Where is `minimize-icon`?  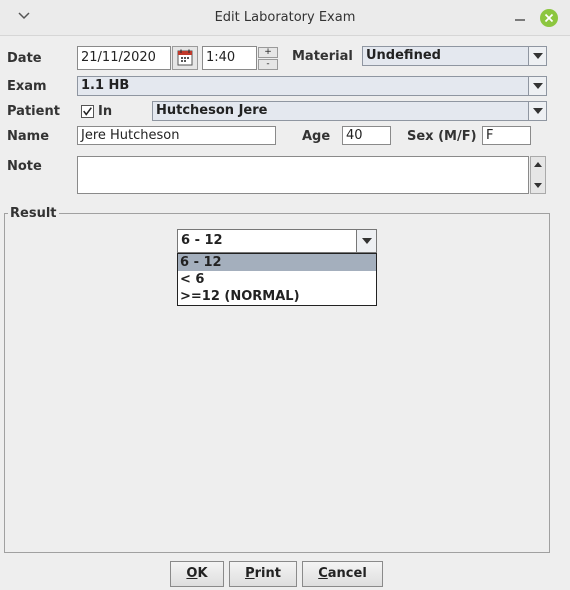 minimize-icon is located at coordinates (520, 16).